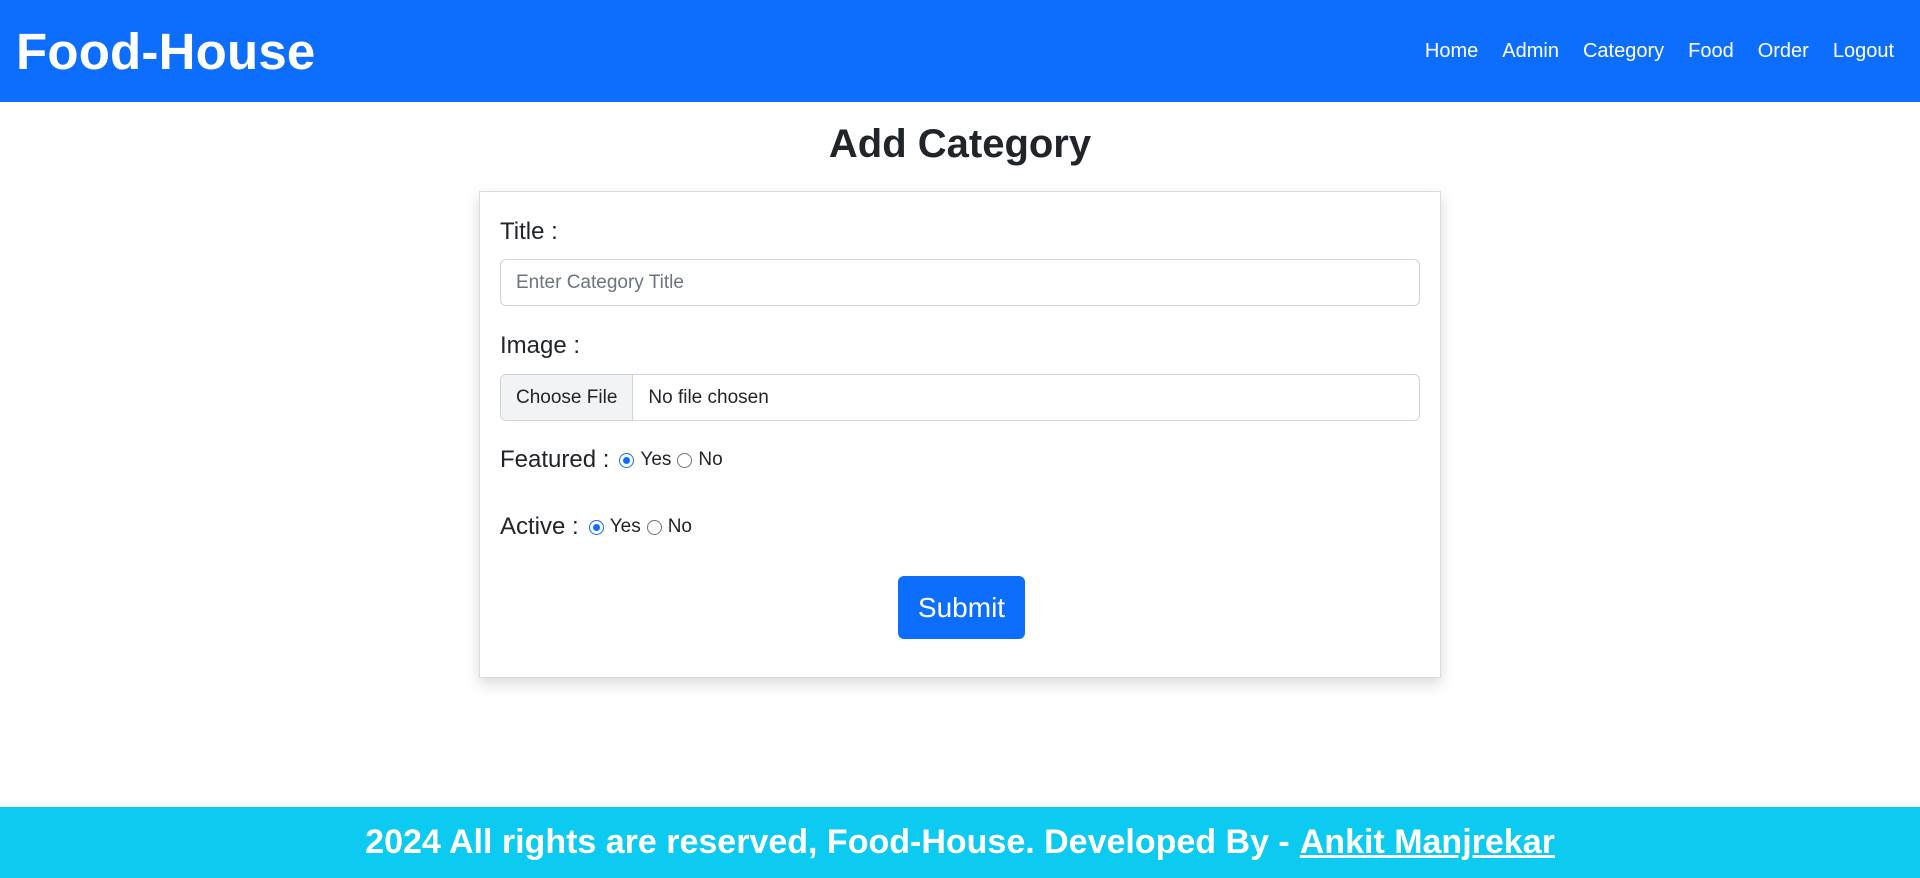 The height and width of the screenshot is (878, 1920). Describe the element at coordinates (596, 527) in the screenshot. I see `active-yes-radio` at that location.